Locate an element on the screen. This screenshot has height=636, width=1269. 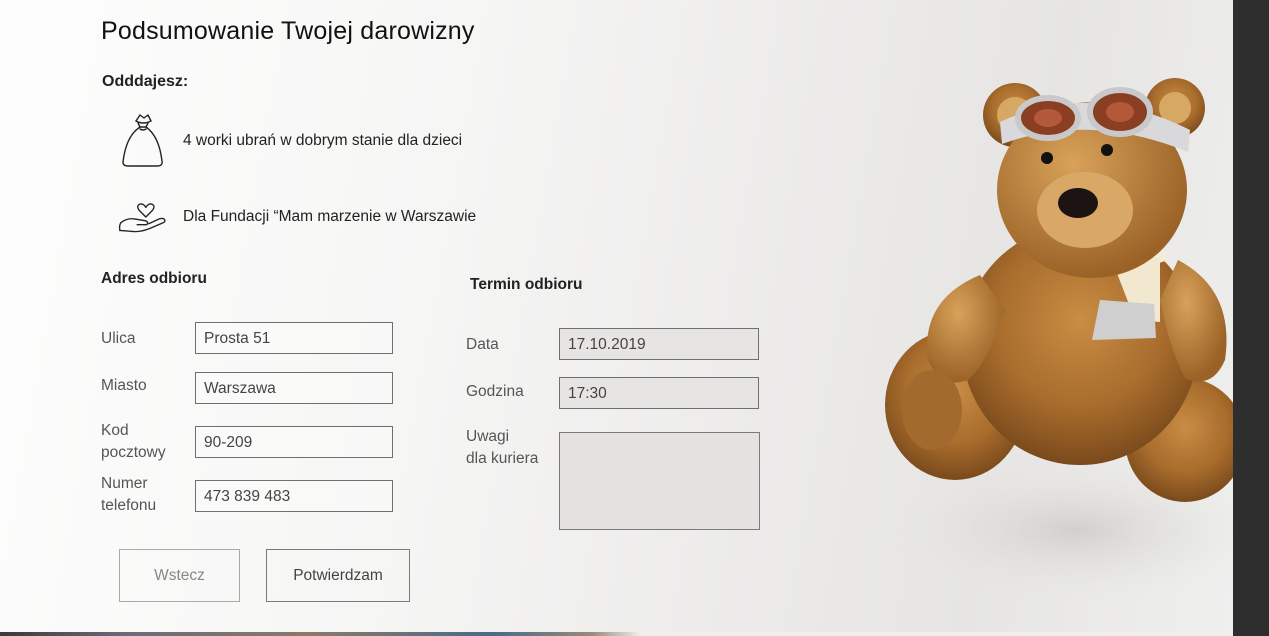
city-label: Miasto is located at coordinates (124, 385).